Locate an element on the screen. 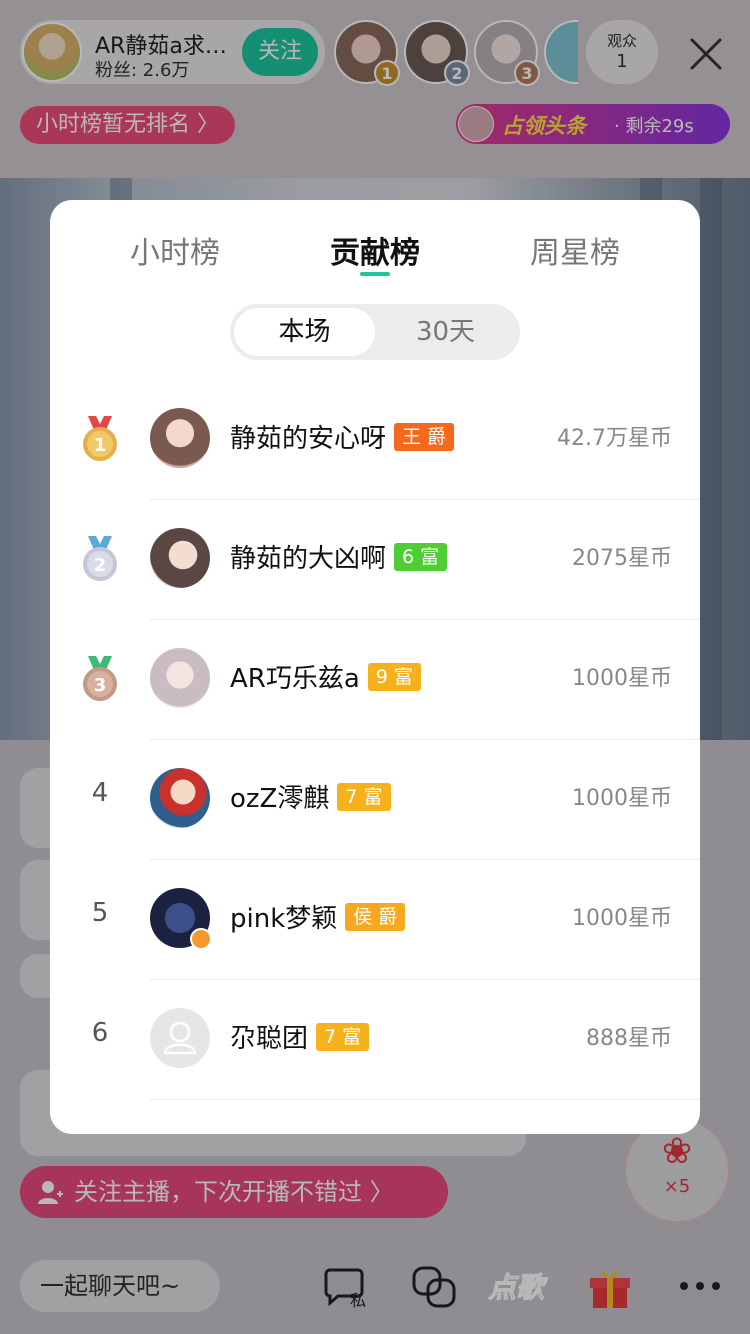 The height and width of the screenshot is (1334, 750). bronze-medal-icon: 3 is located at coordinates (100, 678).